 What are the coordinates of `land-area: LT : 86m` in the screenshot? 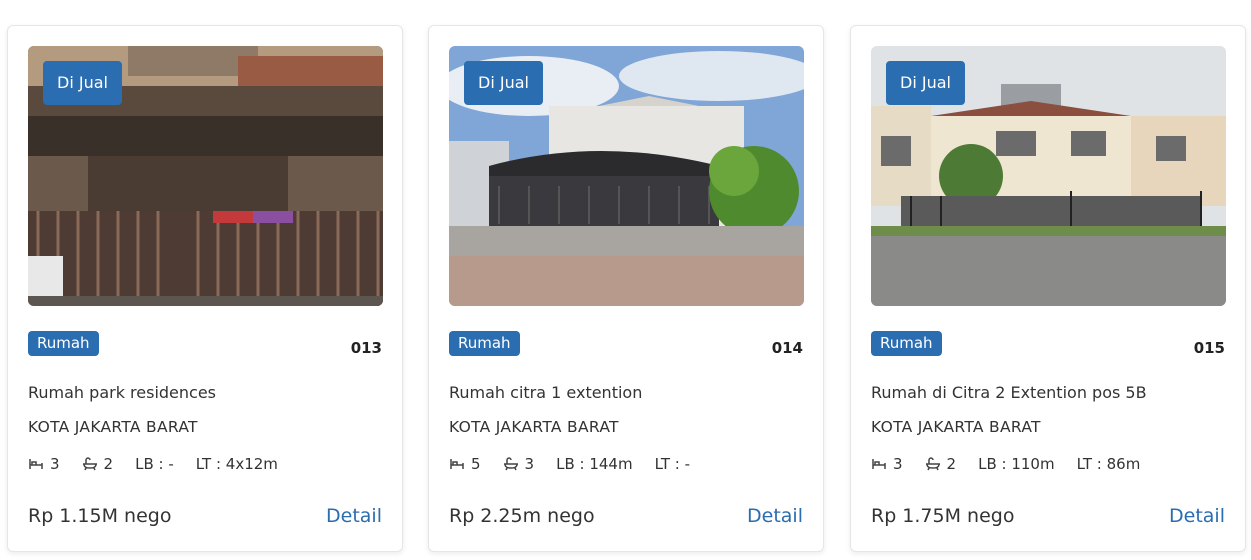 It's located at (1108, 464).